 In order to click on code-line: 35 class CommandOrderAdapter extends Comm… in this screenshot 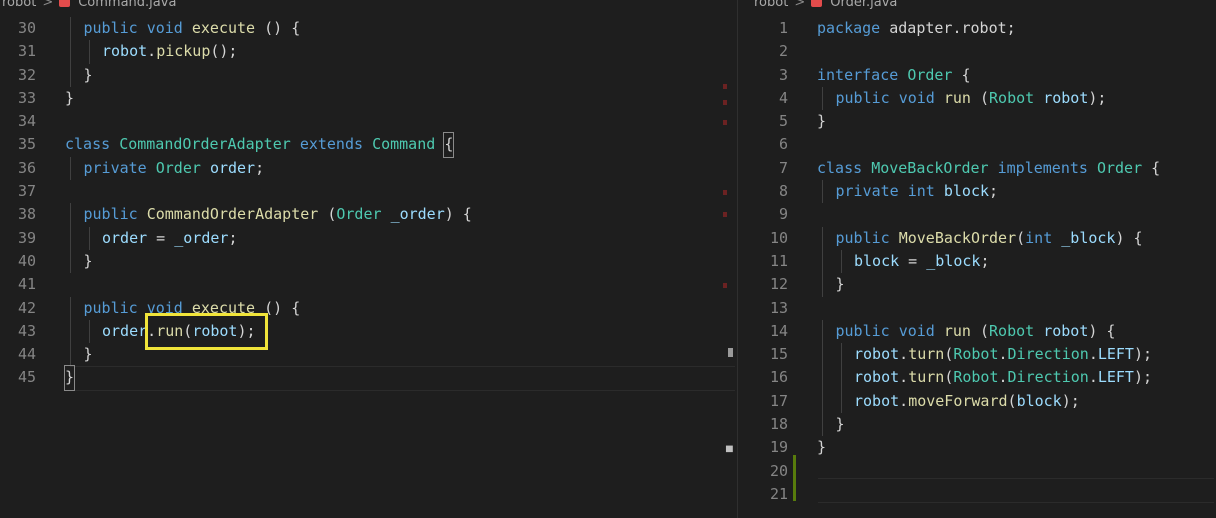, I will do `click(368, 145)`.